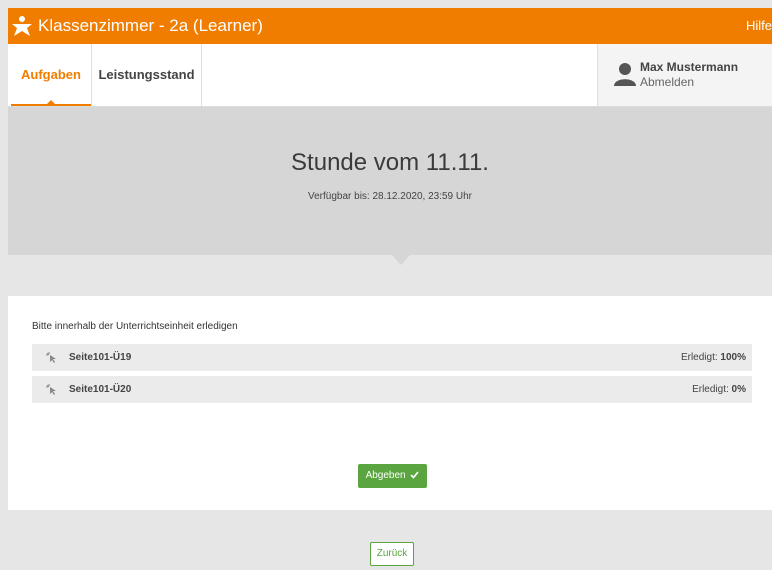  Describe the element at coordinates (389, 196) in the screenshot. I see `availability-text: Verfügbar bis: 28.12.2020, 23:59 Uhr` at that location.